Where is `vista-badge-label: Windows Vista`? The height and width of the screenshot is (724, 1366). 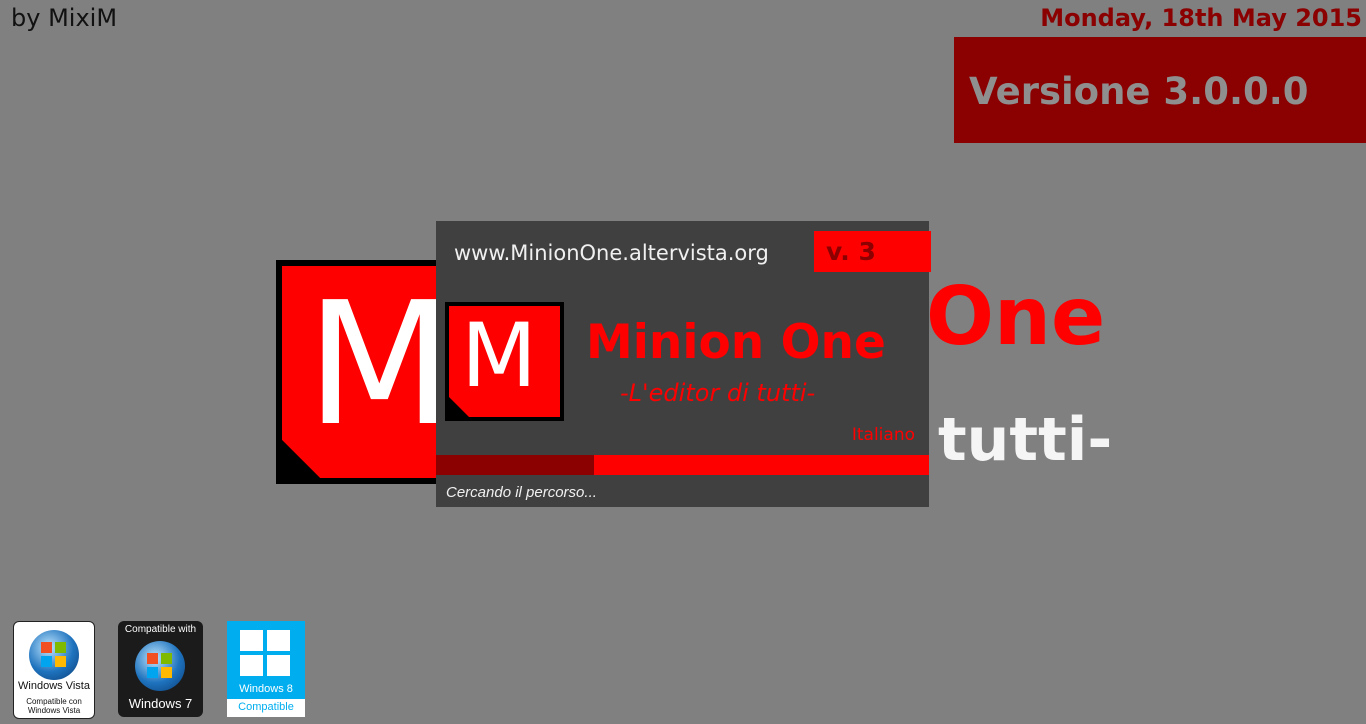
vista-badge-label: Windows Vista is located at coordinates (54, 686).